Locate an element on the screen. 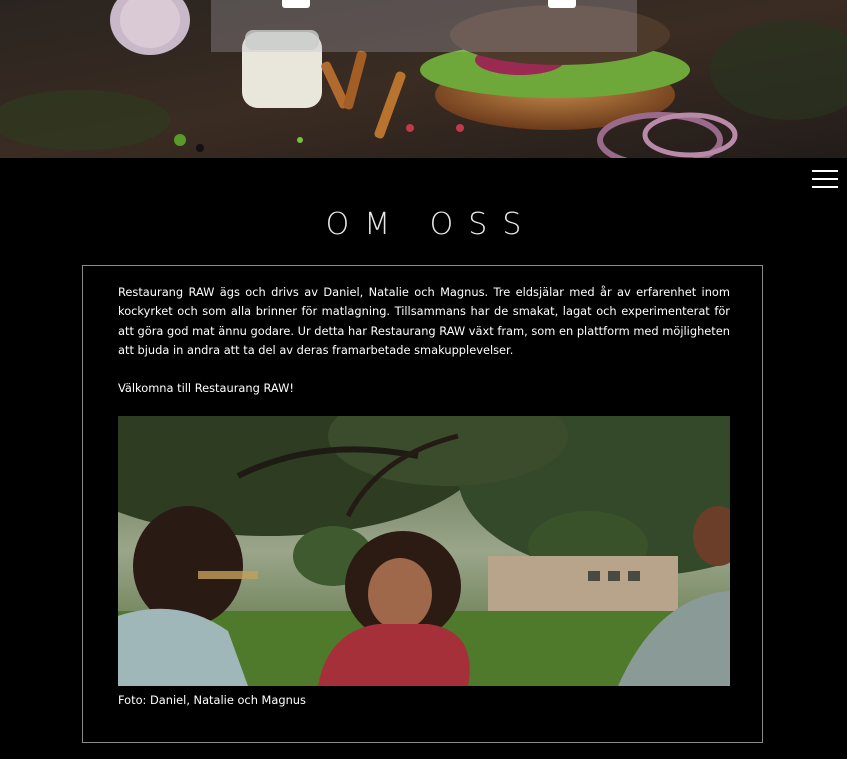 This screenshot has height=759, width=847. hamburger-line-middle is located at coordinates (825, 179).